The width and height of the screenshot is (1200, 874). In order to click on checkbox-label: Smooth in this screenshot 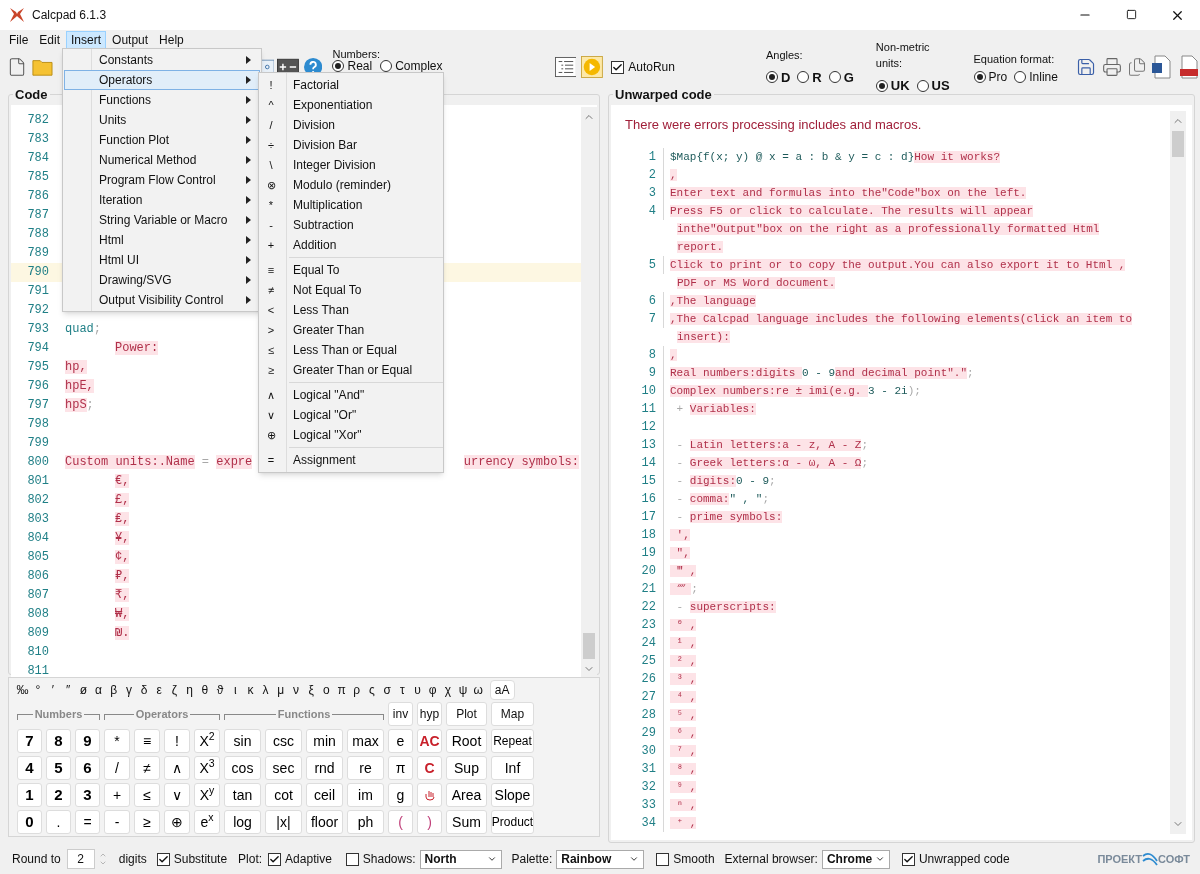, I will do `click(694, 859)`.